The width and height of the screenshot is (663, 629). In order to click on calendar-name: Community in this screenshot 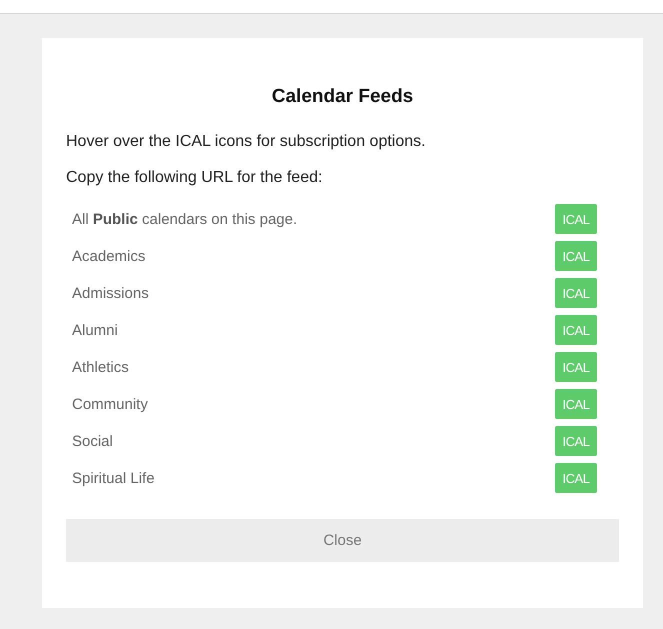, I will do `click(110, 404)`.